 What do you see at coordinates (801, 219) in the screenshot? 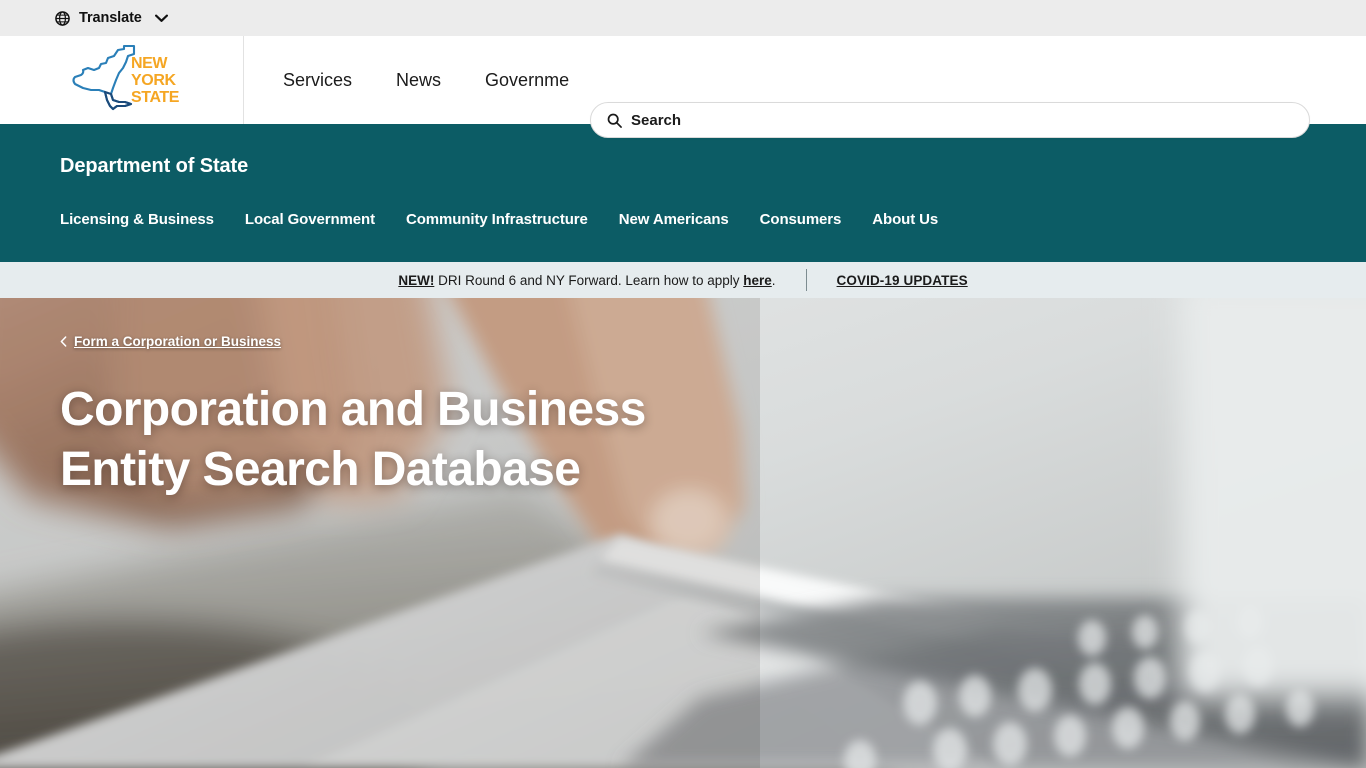
I see `agency-nav-item-consumers: Consumers` at bounding box center [801, 219].